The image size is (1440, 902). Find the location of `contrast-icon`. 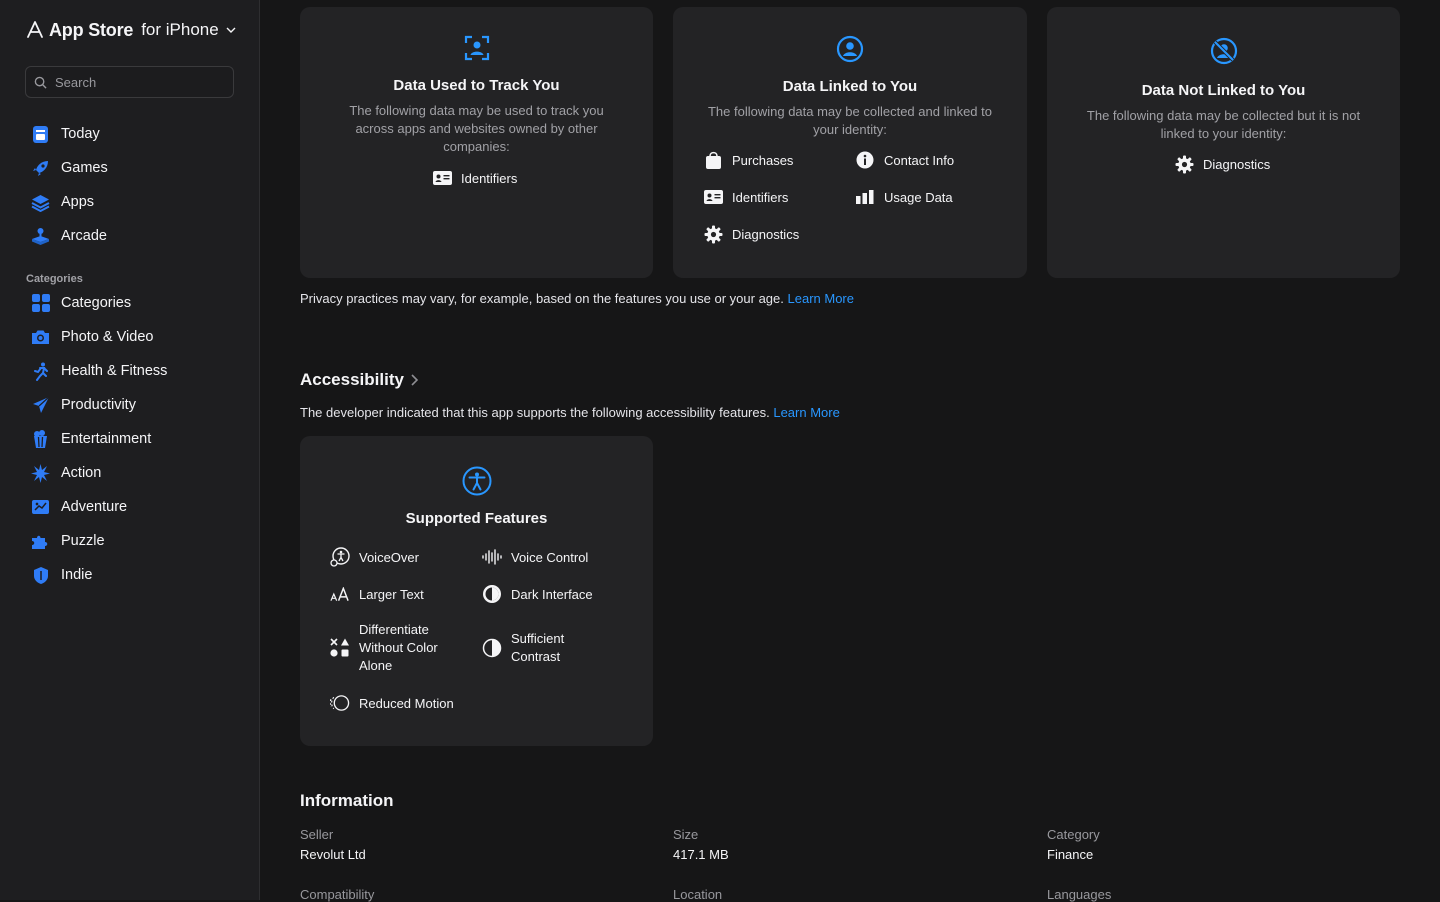

contrast-icon is located at coordinates (492, 648).